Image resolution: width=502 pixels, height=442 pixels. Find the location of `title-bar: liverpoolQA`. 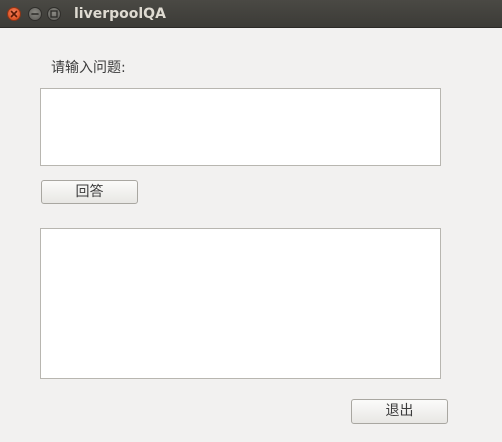

title-bar: liverpoolQA is located at coordinates (251, 14).